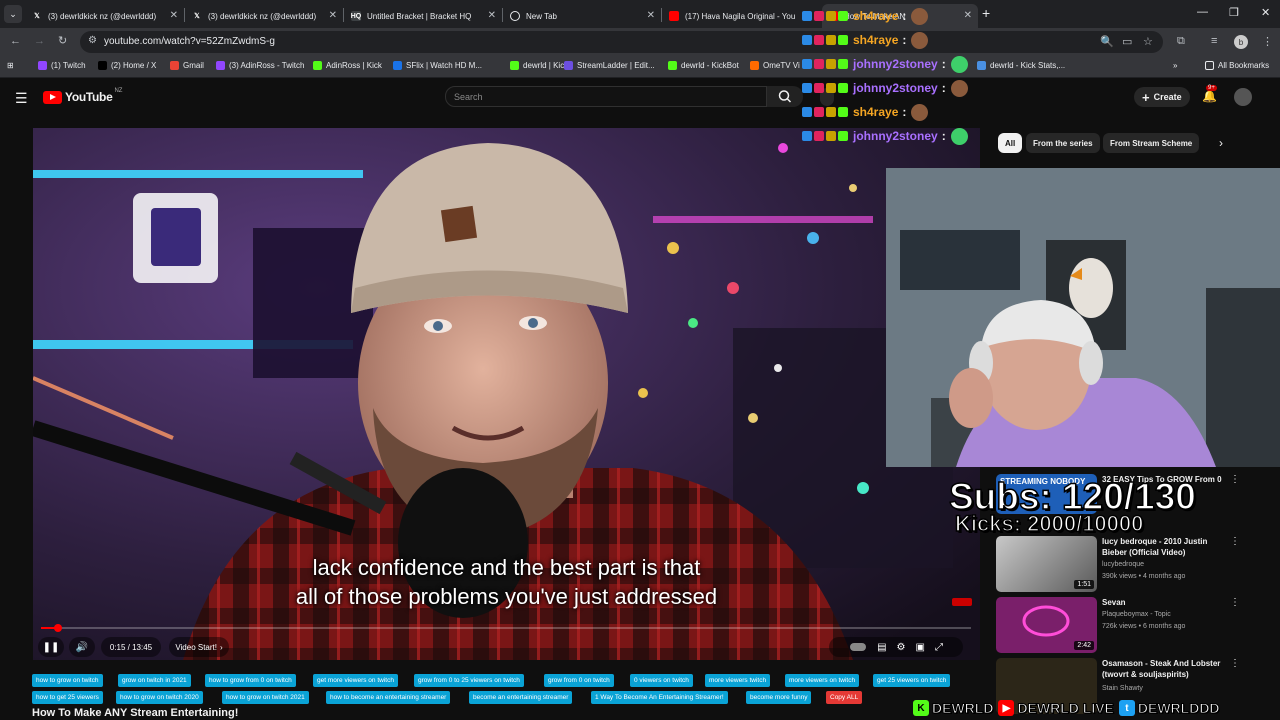  I want to click on bookmark-item: dewrld - KickBot, so click(703, 65).